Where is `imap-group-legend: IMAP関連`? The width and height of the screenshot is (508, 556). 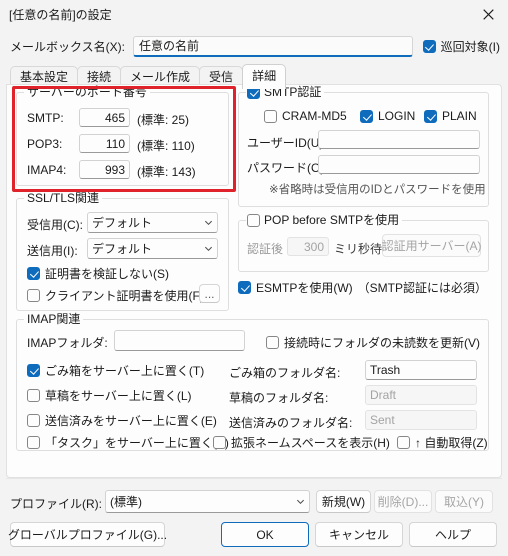
imap-group-legend: IMAP関連 is located at coordinates (54, 319).